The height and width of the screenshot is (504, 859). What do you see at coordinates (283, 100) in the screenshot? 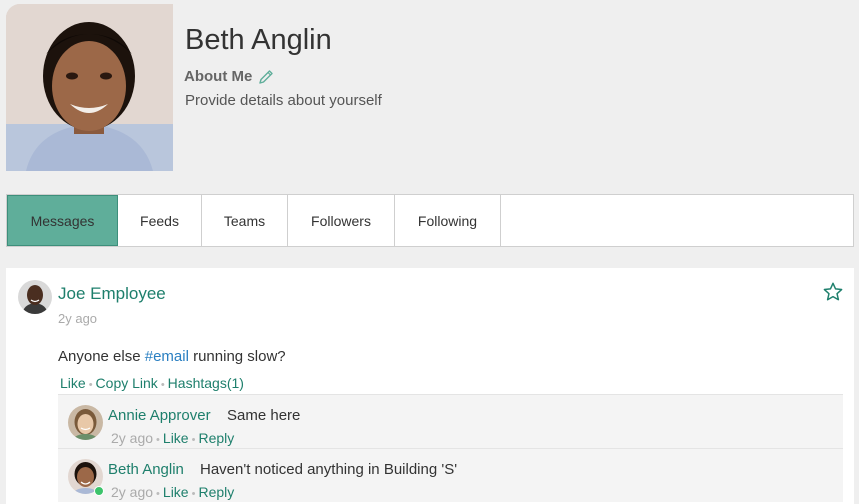
I see `about-me-text: Provide details about yourself` at bounding box center [283, 100].